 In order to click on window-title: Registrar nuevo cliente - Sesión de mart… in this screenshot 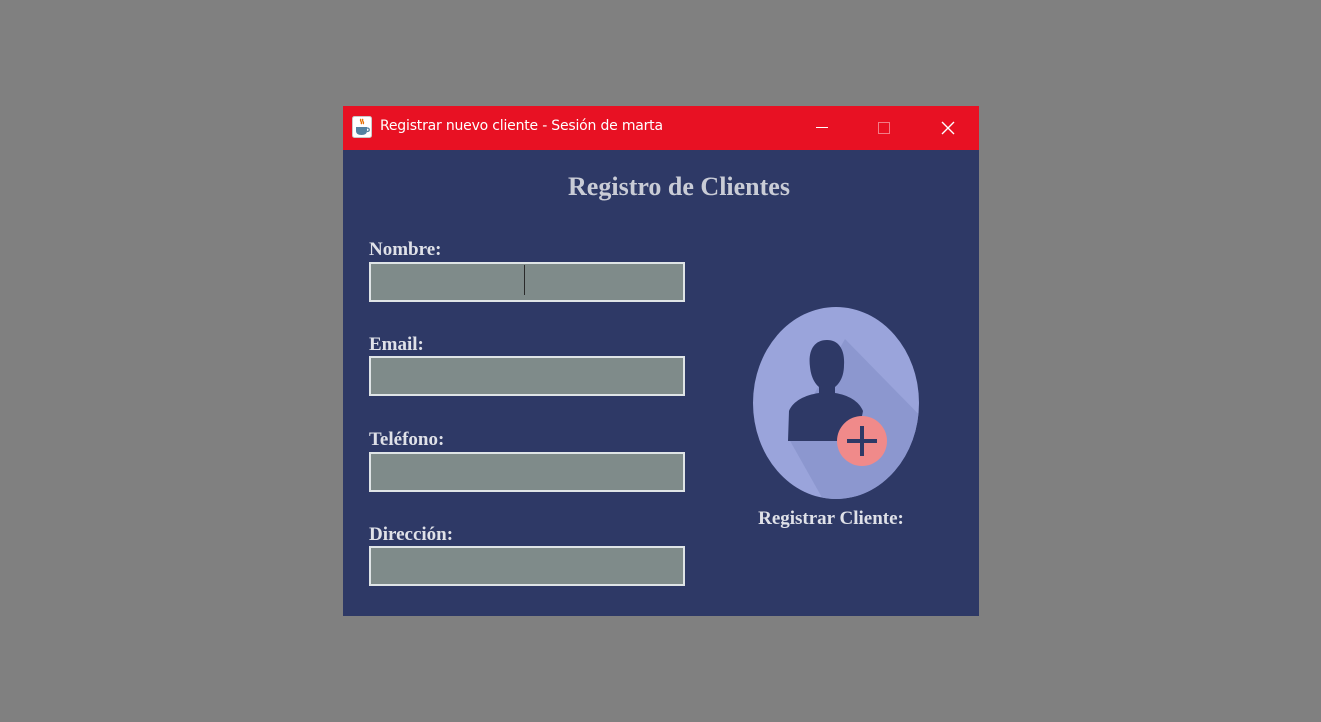, I will do `click(521, 126)`.